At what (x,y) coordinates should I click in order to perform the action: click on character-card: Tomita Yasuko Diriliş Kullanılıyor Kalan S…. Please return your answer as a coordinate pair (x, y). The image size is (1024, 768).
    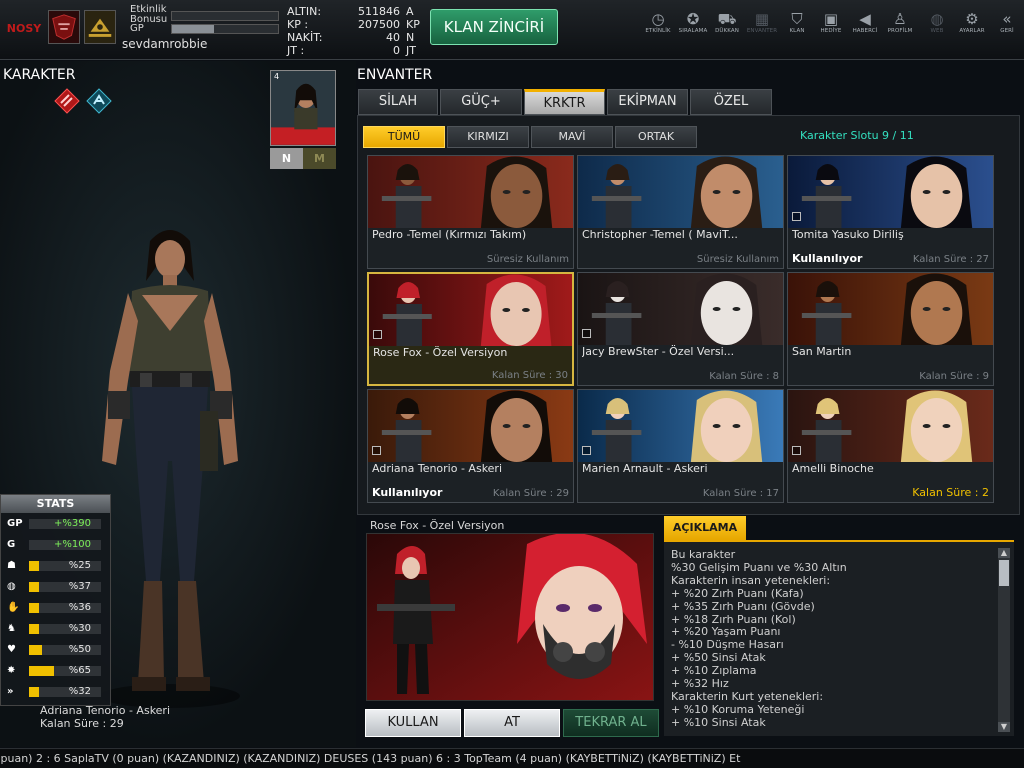
    Looking at the image, I should click on (890, 212).